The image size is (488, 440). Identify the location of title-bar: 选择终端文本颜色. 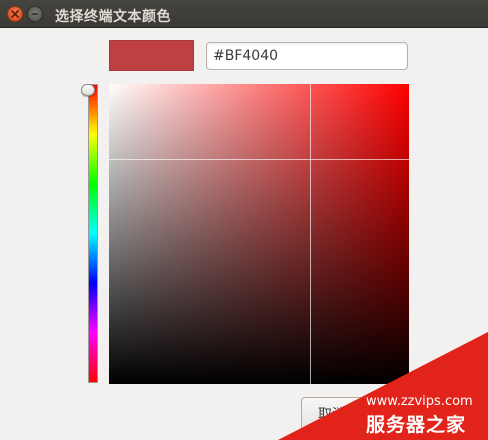
(244, 14).